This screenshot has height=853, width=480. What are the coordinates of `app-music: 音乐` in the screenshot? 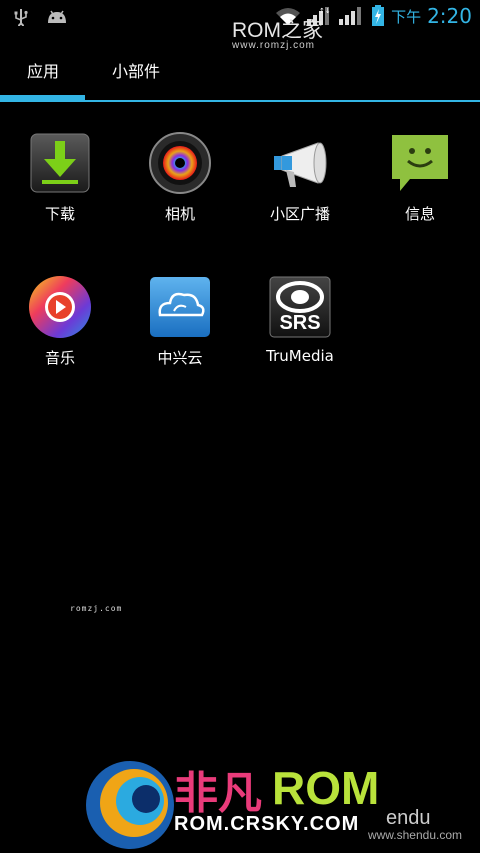 It's located at (60, 321).